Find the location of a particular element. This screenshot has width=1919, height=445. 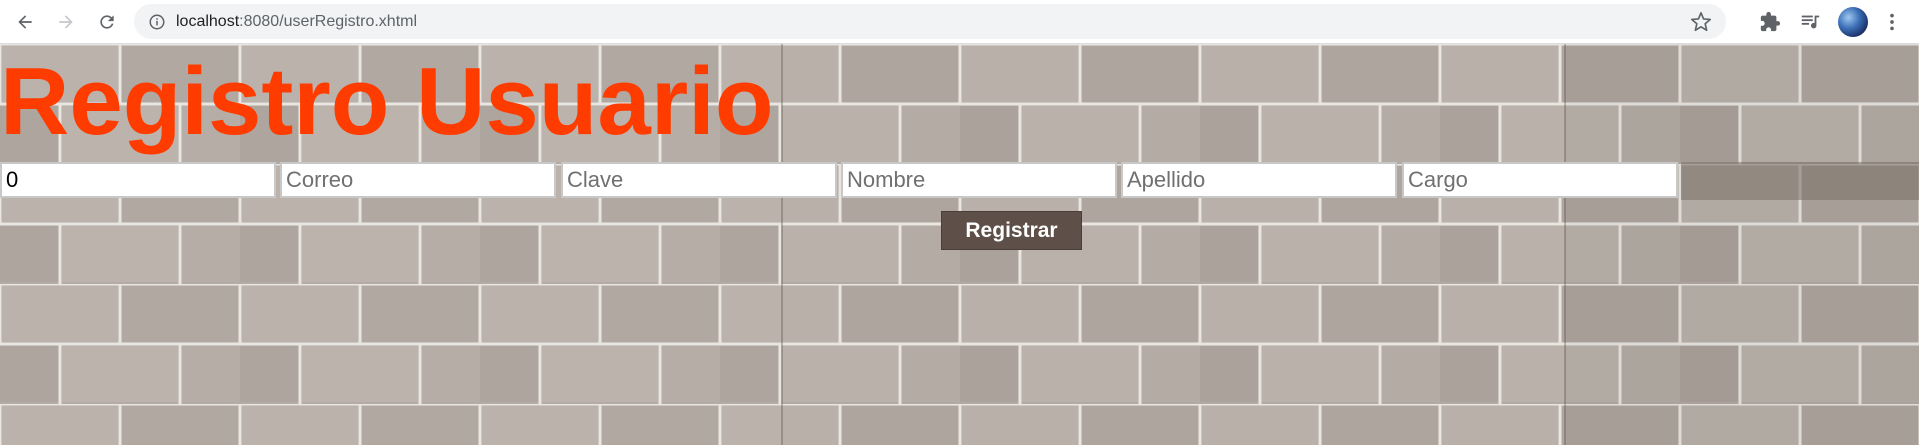

url-text: localhost:8080/userRegistro.xhtml is located at coordinates (296, 22).